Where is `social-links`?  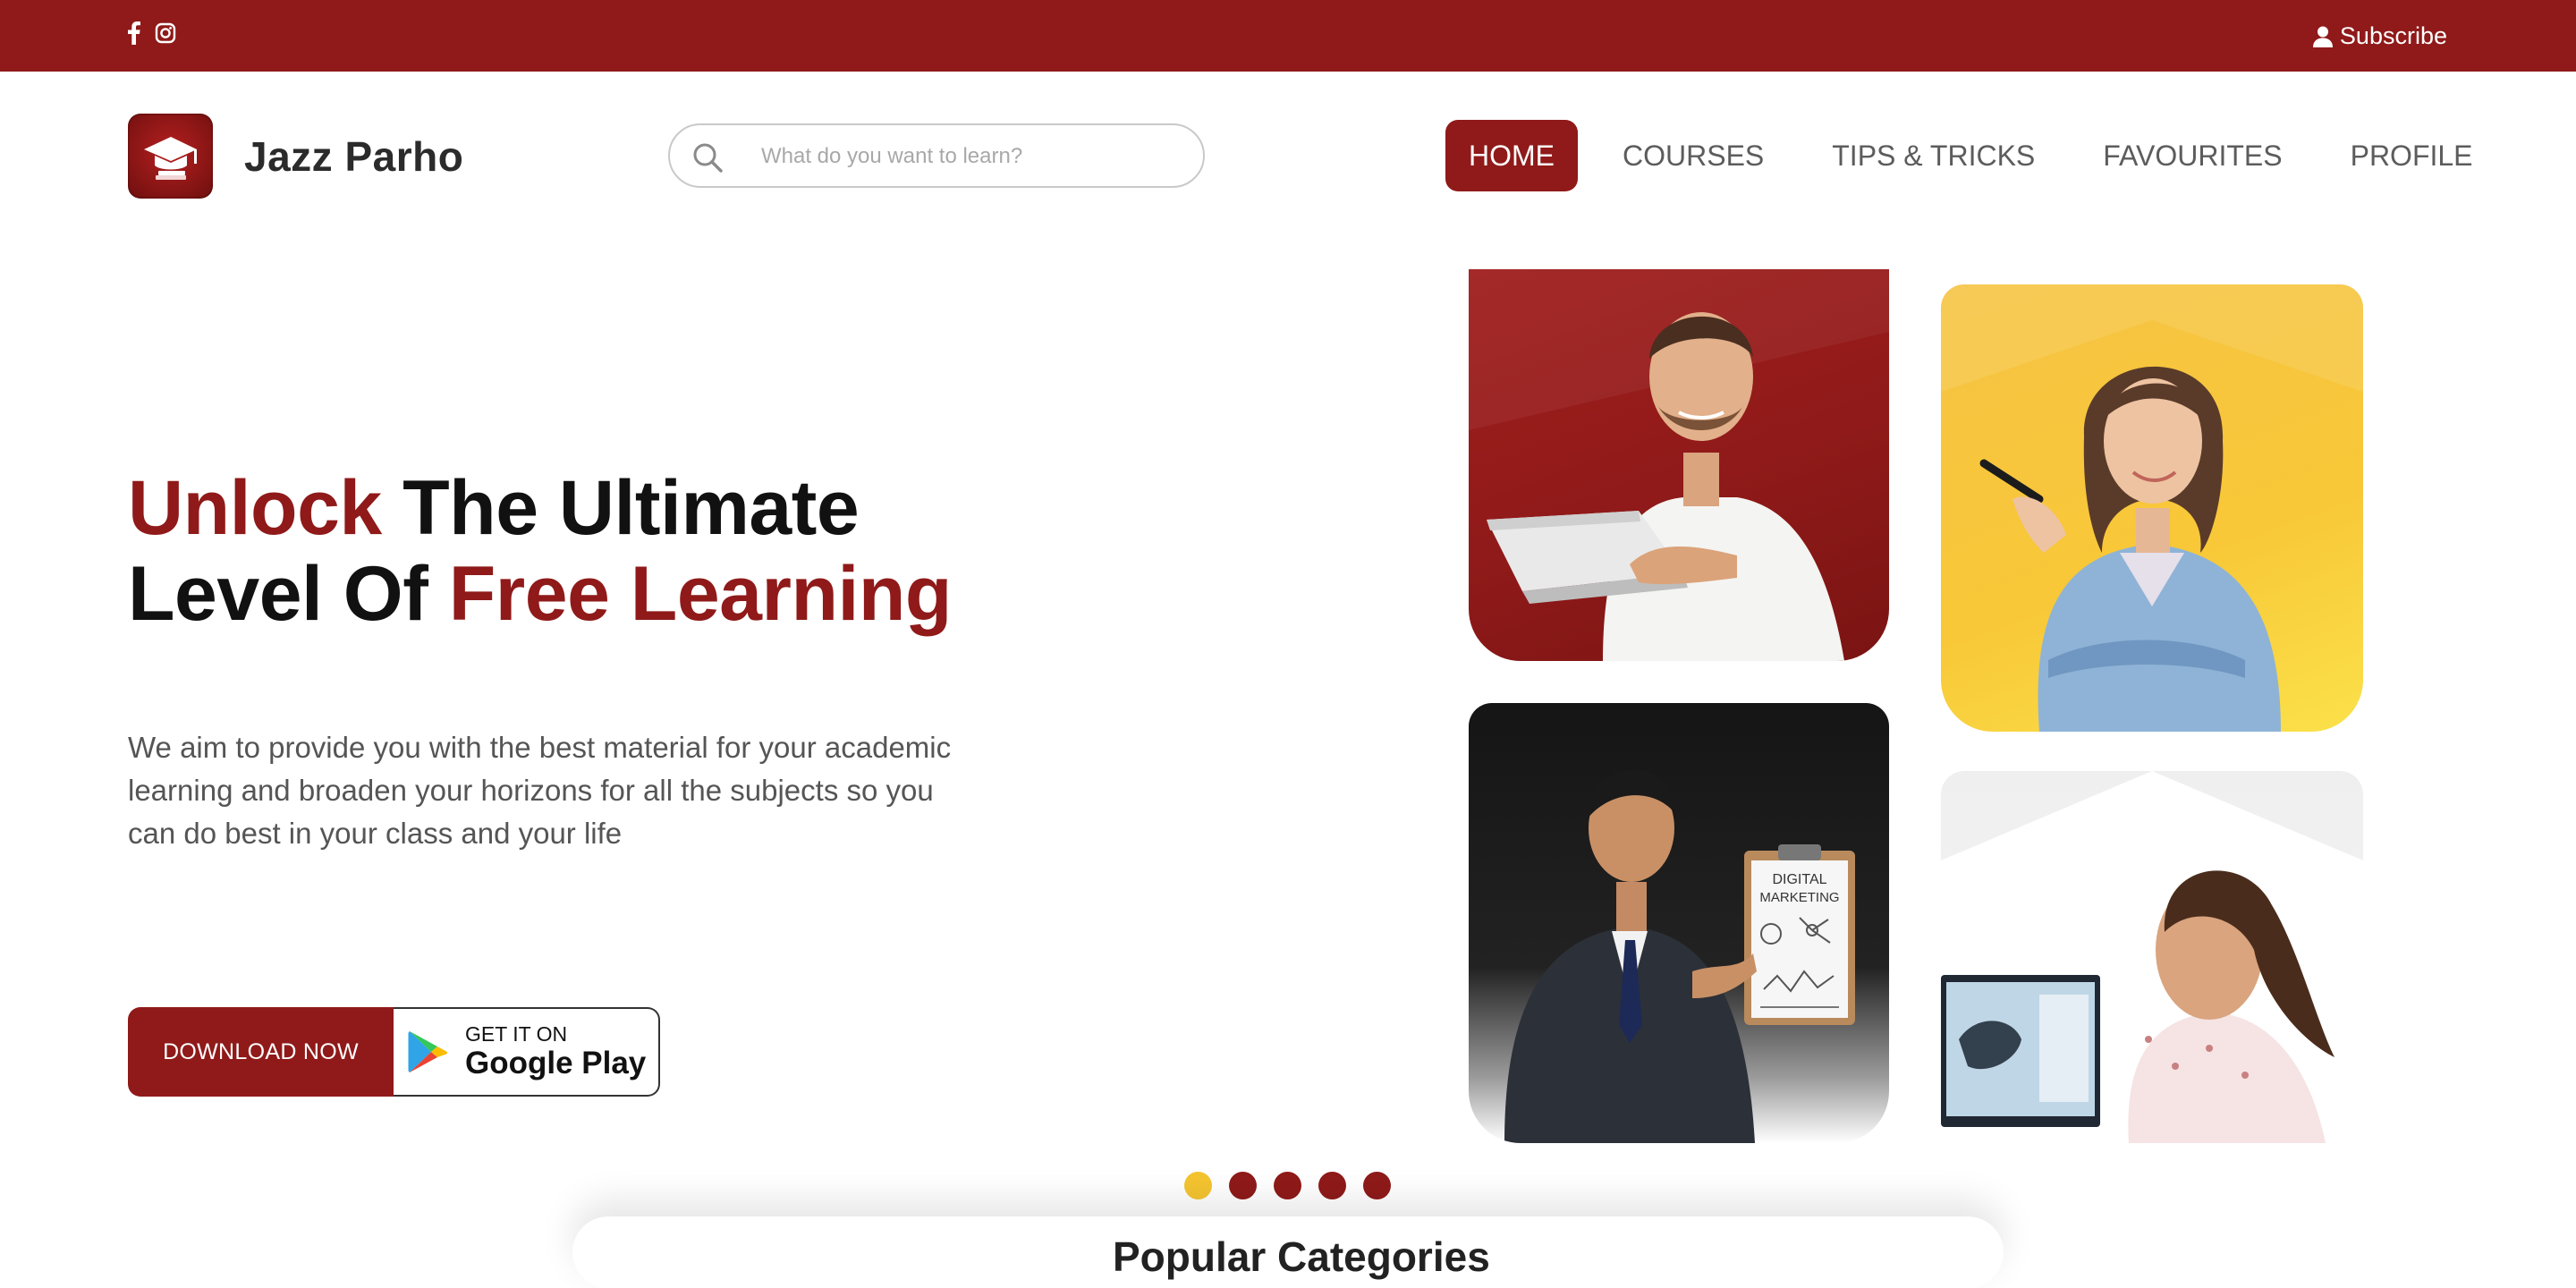
social-links is located at coordinates (152, 33).